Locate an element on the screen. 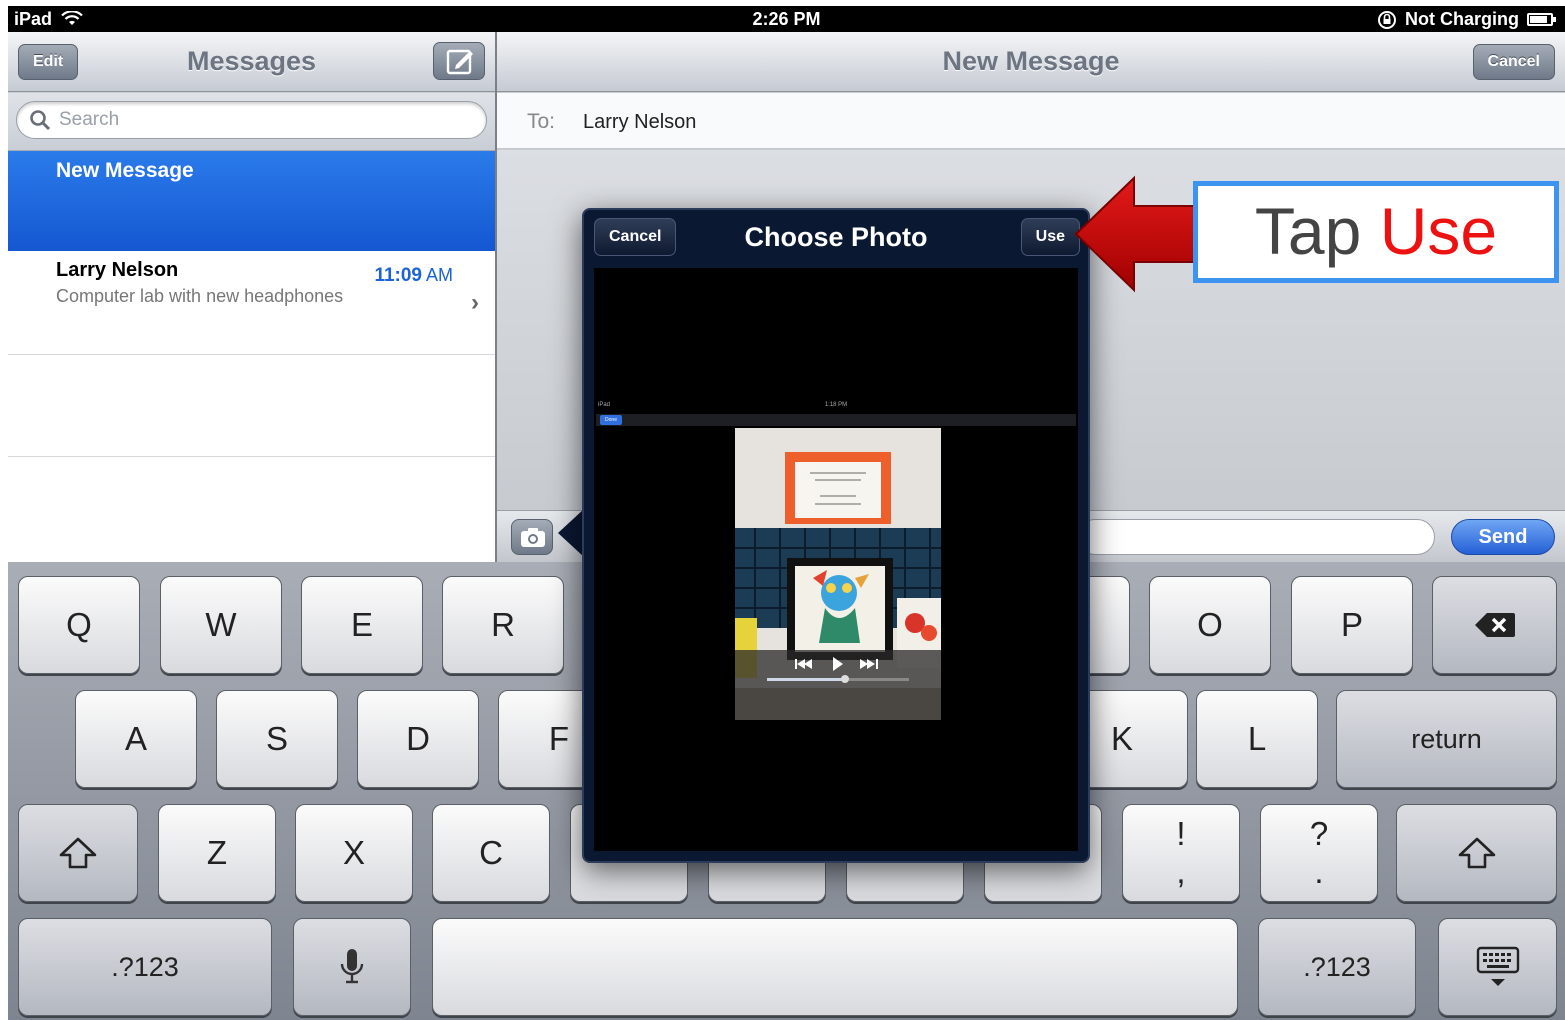 This screenshot has width=1565, height=1020. to-recipient: Larry Nelson is located at coordinates (640, 122).